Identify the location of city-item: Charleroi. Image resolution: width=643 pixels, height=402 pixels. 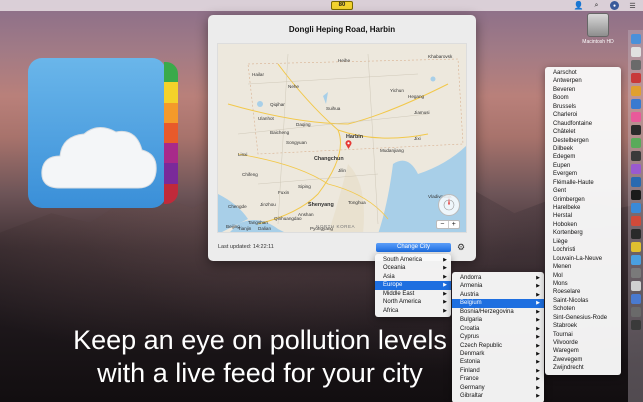
(583, 115).